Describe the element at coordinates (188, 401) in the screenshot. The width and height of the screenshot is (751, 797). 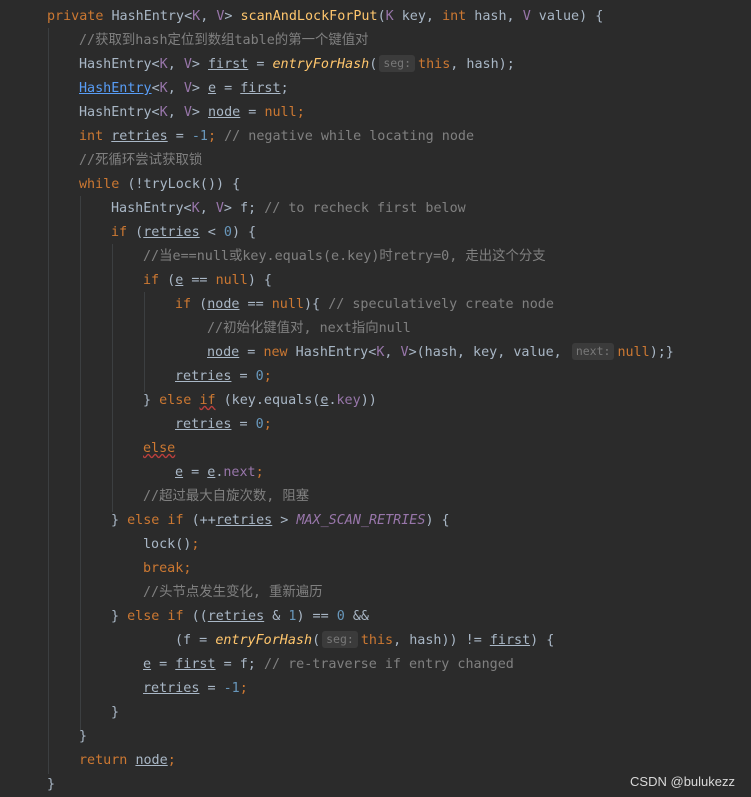
I see `code-line-17: } else if (key.equals(e.key))` at that location.